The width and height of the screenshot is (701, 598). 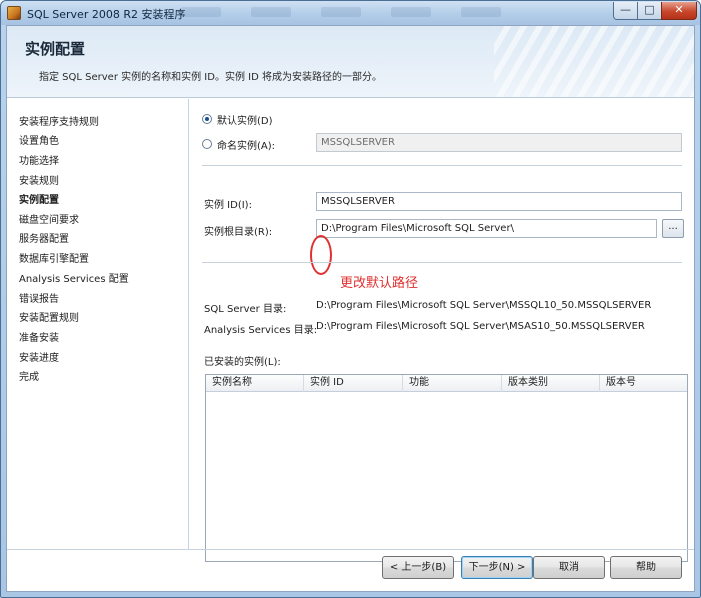 What do you see at coordinates (646, 567) in the screenshot?
I see `help-button: 帮助` at bounding box center [646, 567].